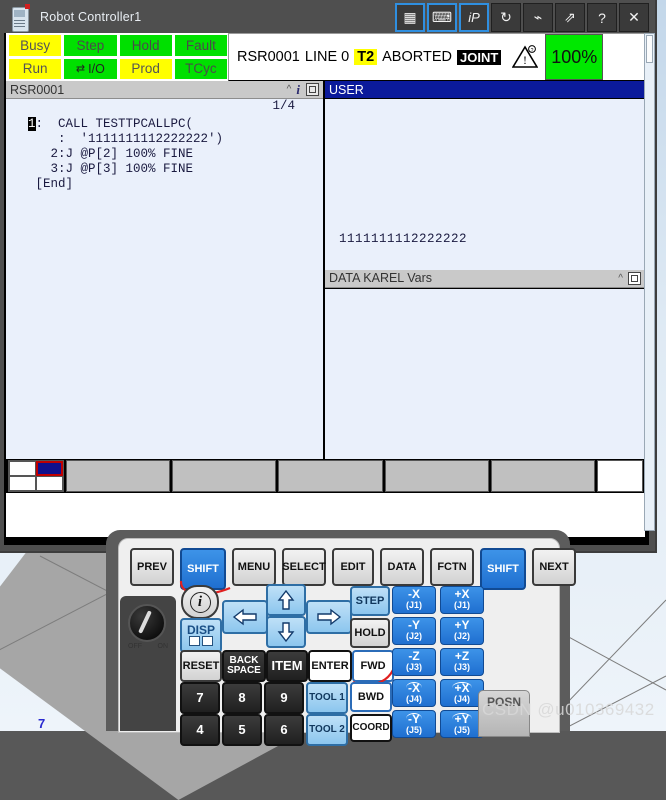  What do you see at coordinates (327, 698) in the screenshot?
I see `key-tool1: TOOL 1` at bounding box center [327, 698].